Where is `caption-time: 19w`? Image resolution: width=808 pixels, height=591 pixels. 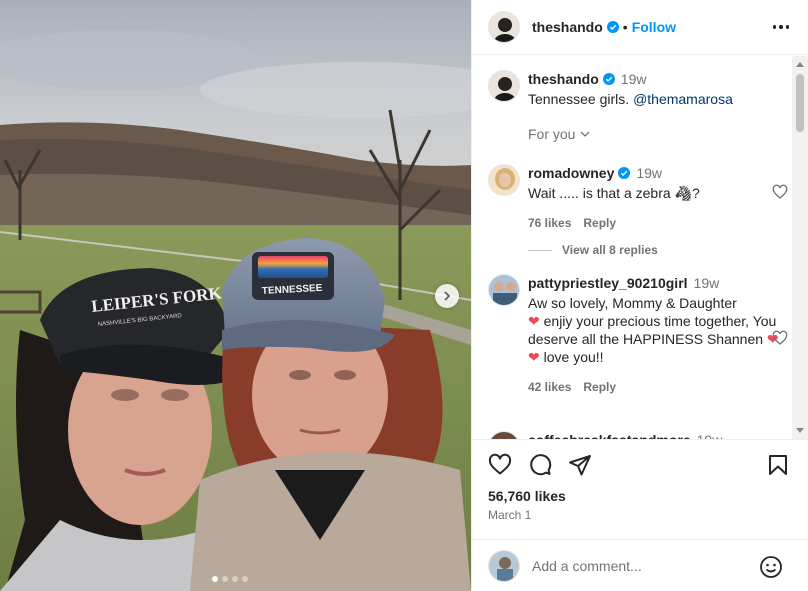 caption-time: 19w is located at coordinates (634, 79).